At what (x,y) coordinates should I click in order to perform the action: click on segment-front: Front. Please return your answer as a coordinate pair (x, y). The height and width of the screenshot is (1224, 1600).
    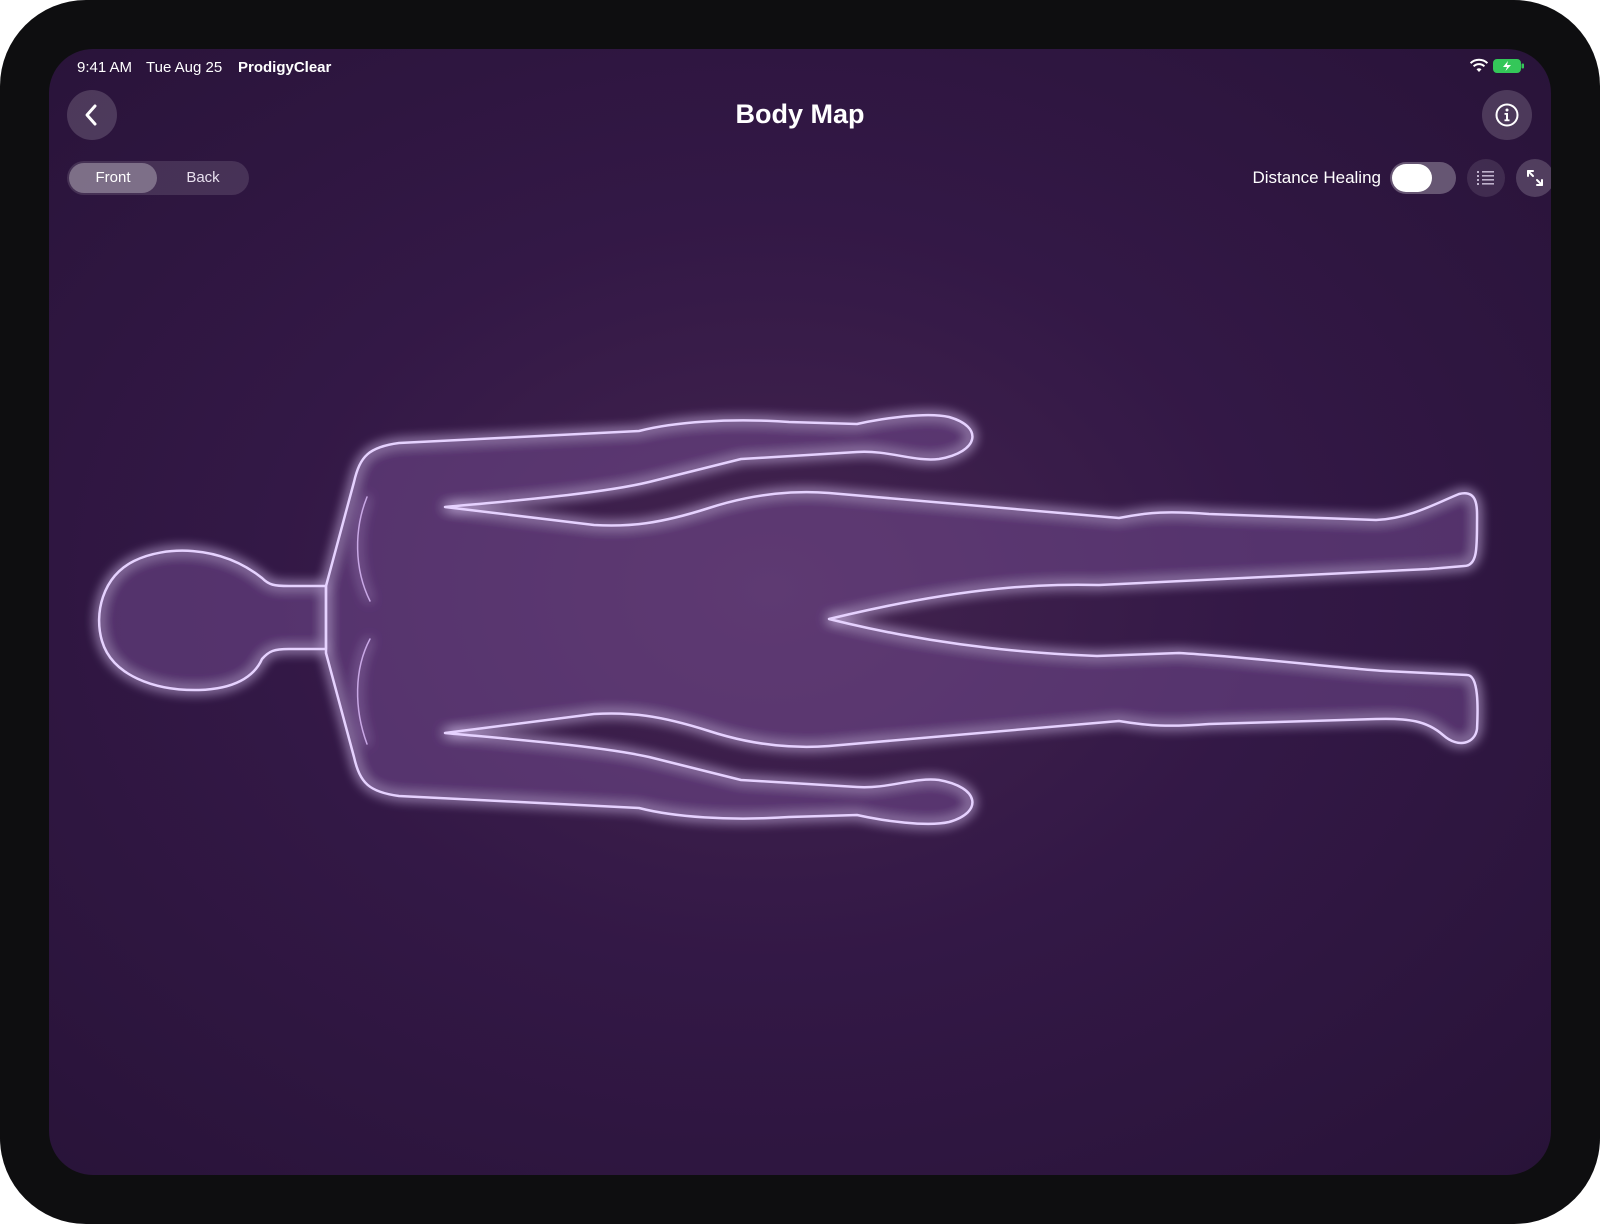
    Looking at the image, I should click on (113, 178).